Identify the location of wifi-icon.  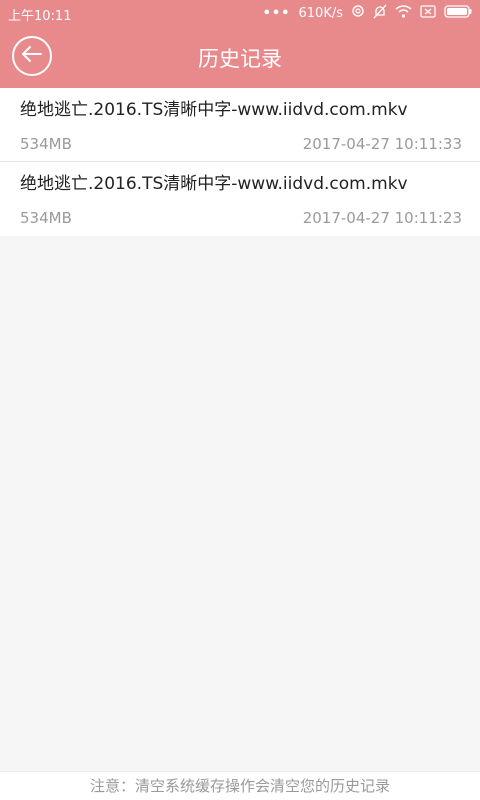
(403, 13).